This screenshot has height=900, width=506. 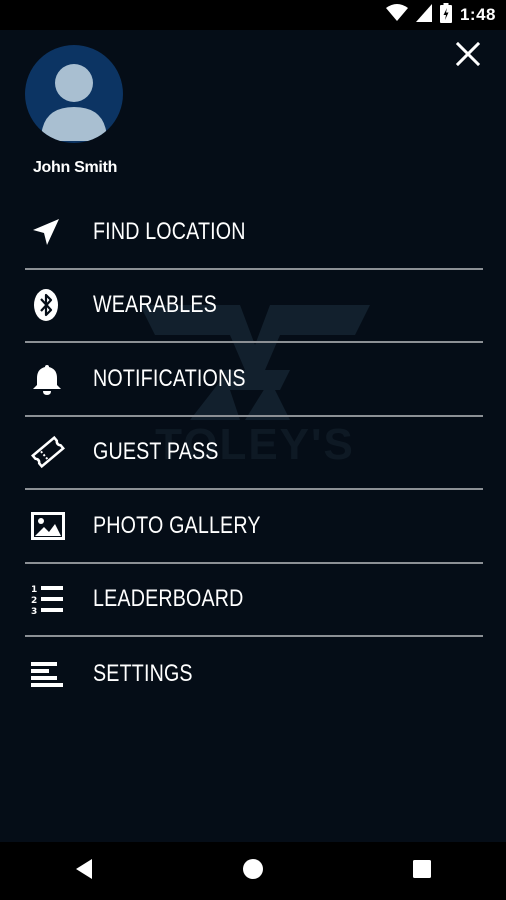 What do you see at coordinates (49, 305) in the screenshot?
I see `bluetooth-icon` at bounding box center [49, 305].